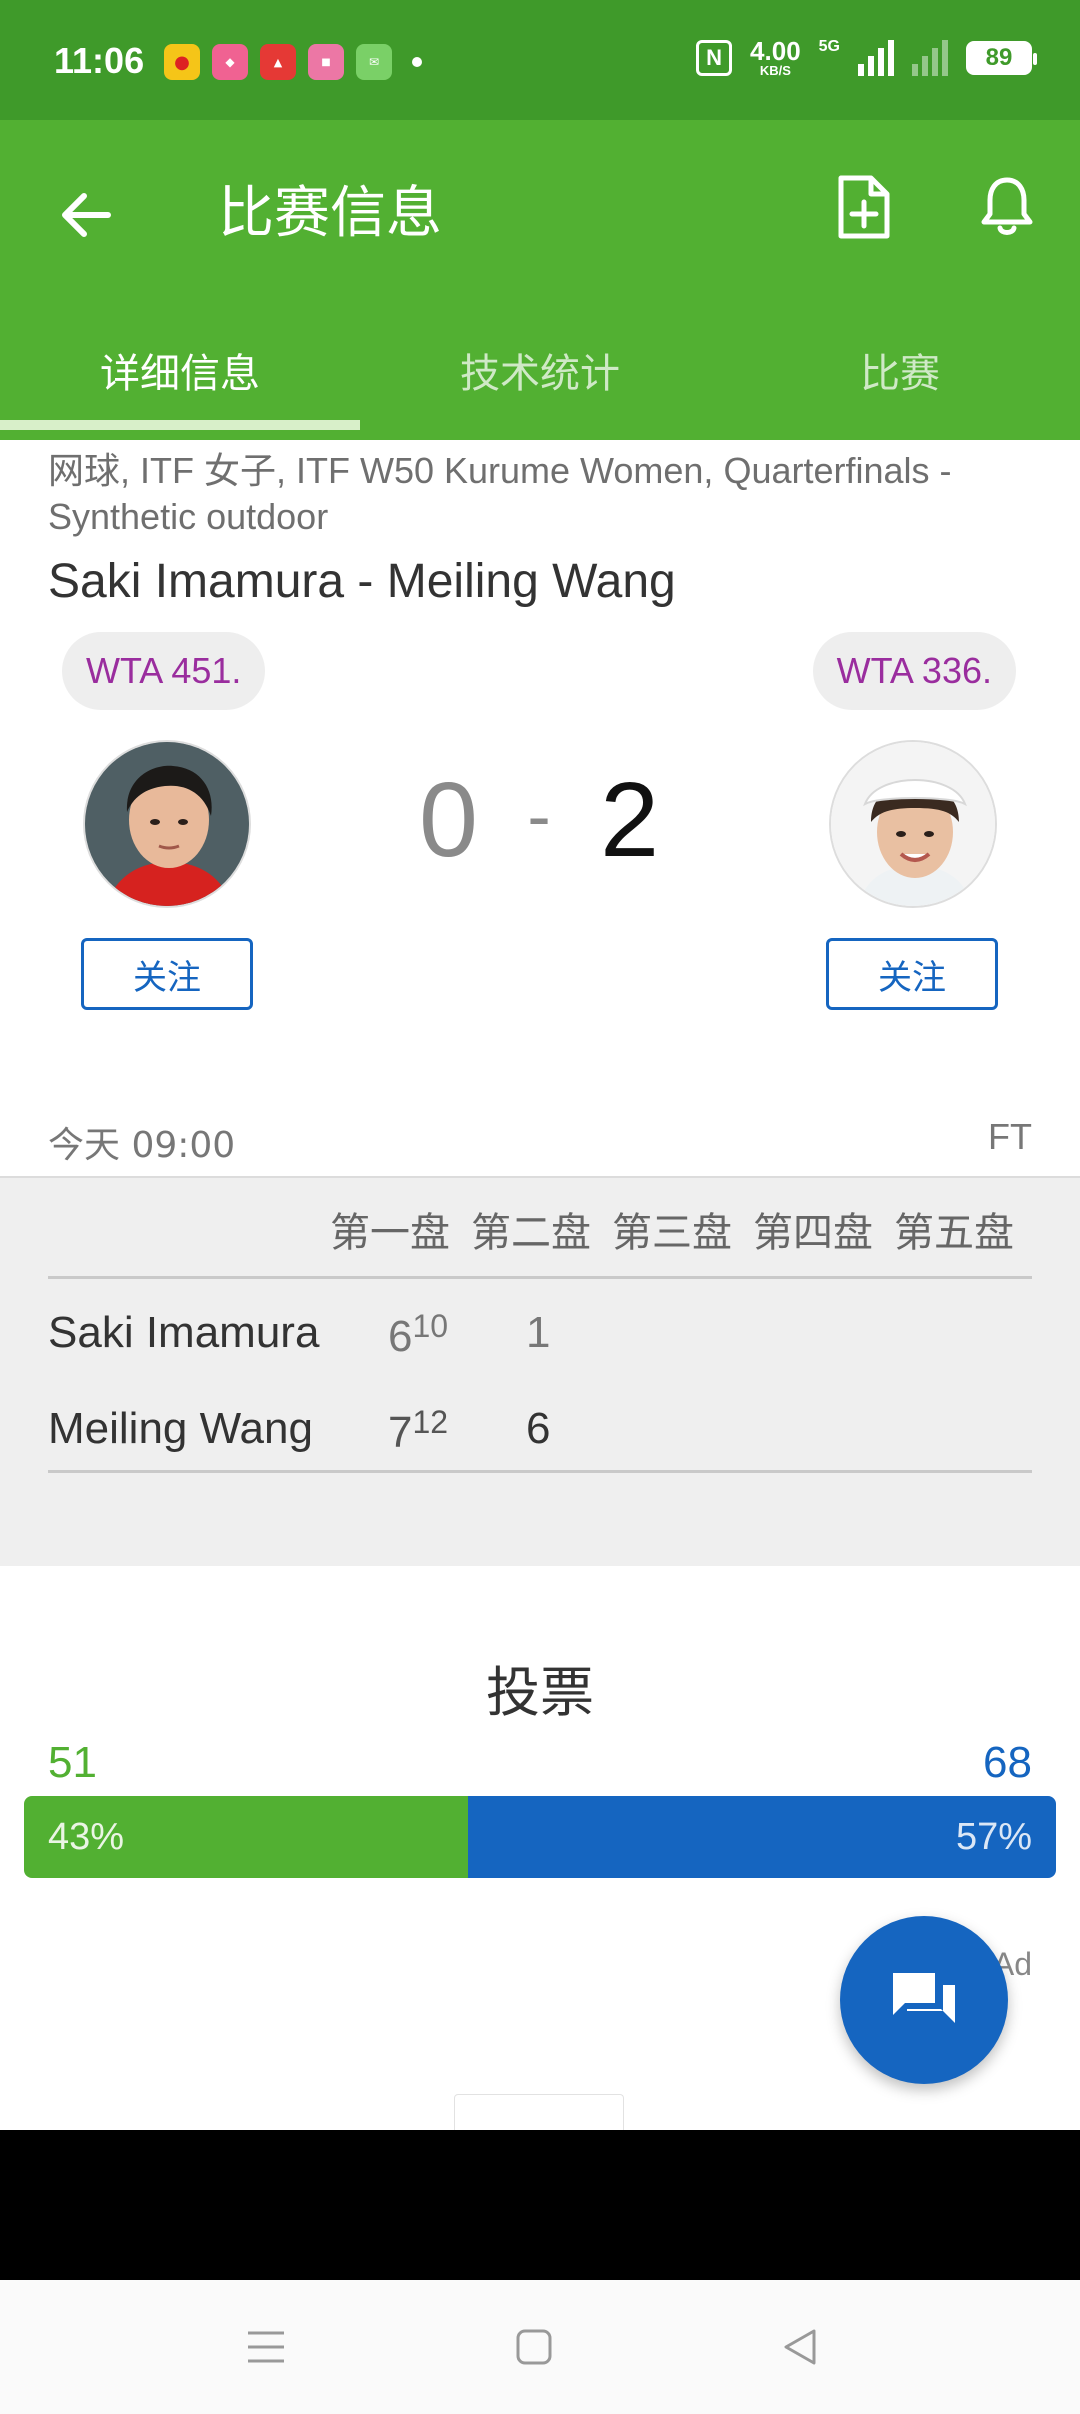 This screenshot has width=1080, height=2414. What do you see at coordinates (540, 2205) in the screenshot?
I see `blank-area` at bounding box center [540, 2205].